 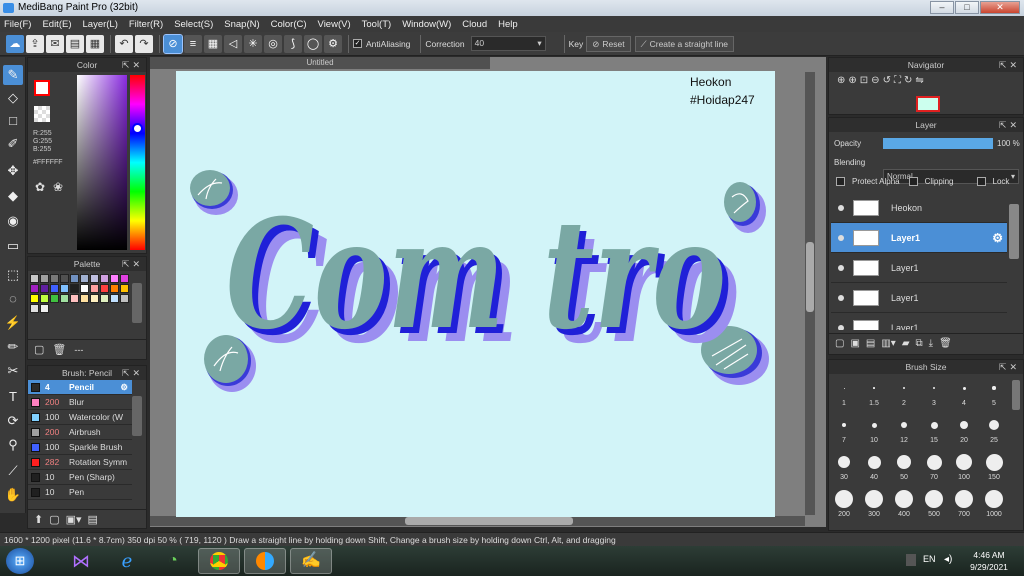 I want to click on brush-item: 10 Pen, so click(x=80, y=492).